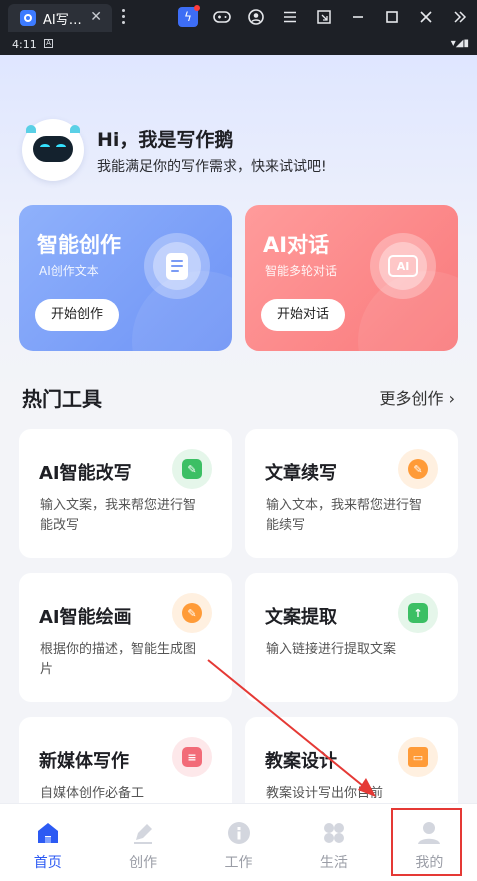 The height and width of the screenshot is (881, 477). What do you see at coordinates (256, 17) in the screenshot?
I see `account-icon` at bounding box center [256, 17].